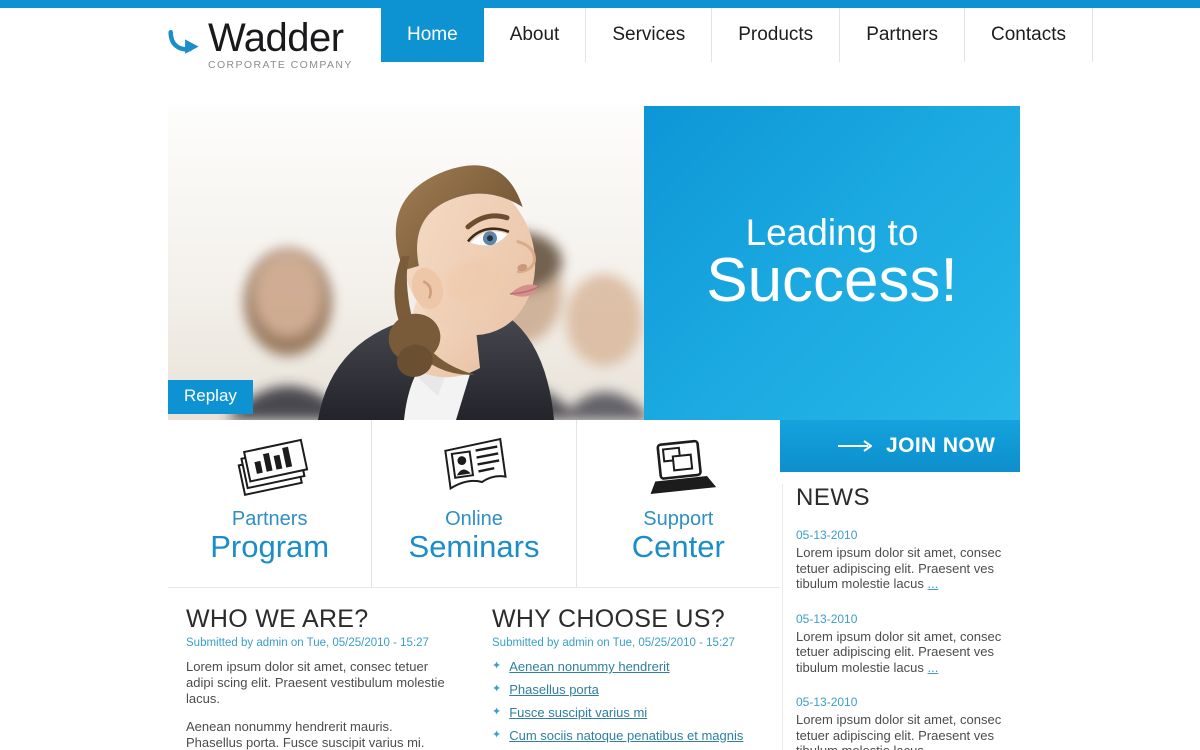 This screenshot has height=750, width=1200. I want to click on id-card-icon, so click(474, 468).